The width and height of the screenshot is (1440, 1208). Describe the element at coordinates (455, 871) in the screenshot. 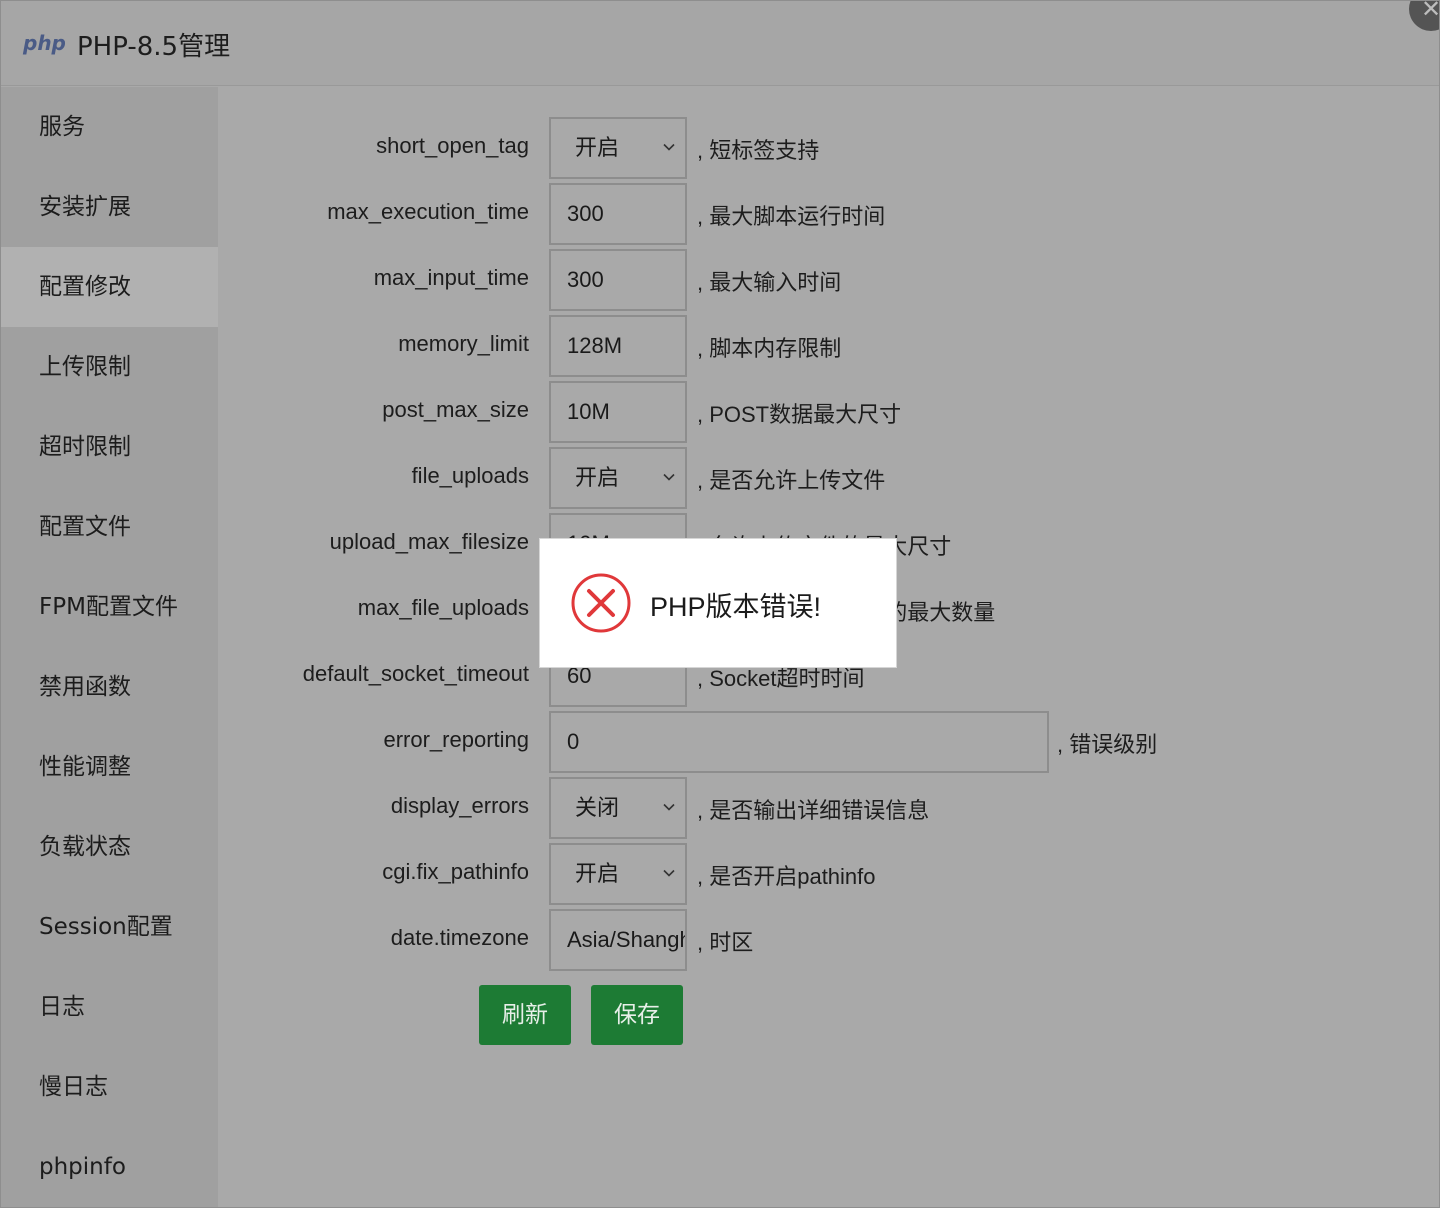

I see `config-label: cgi.fix_pathinfo` at that location.